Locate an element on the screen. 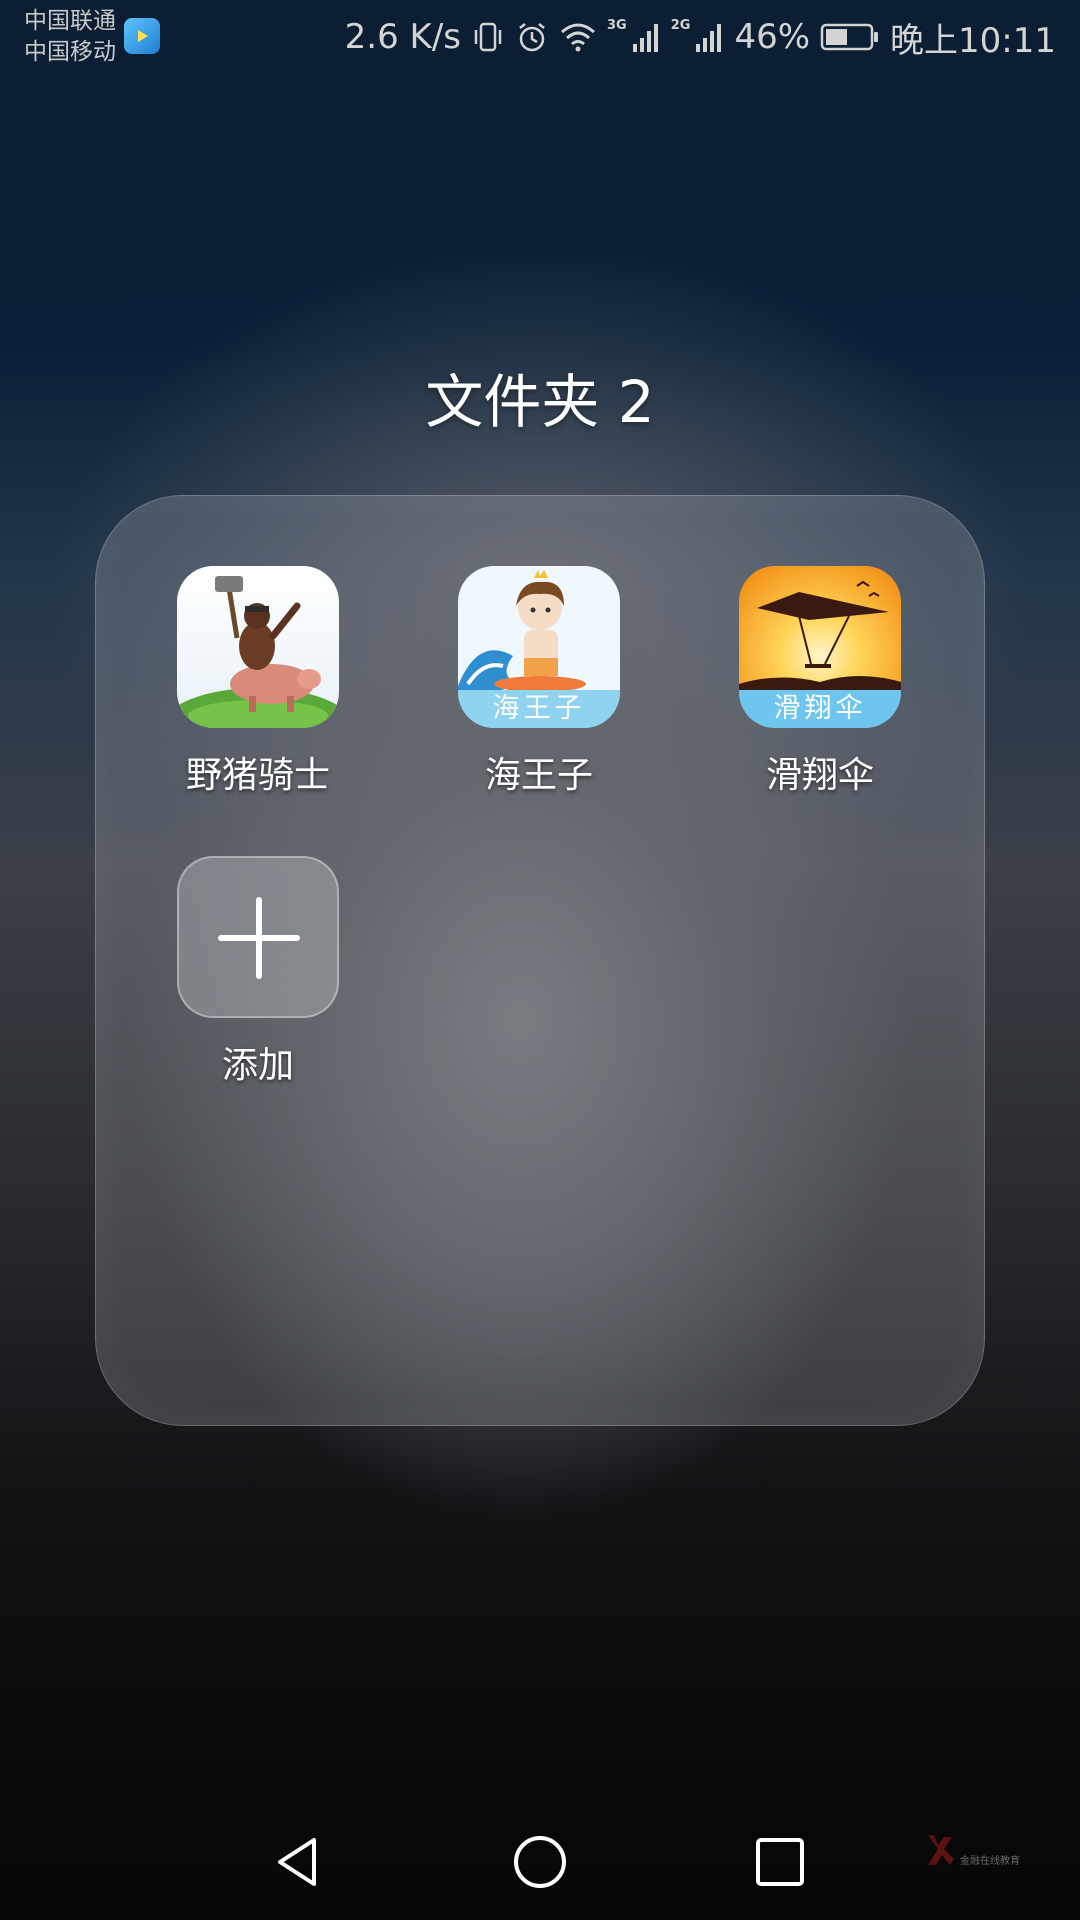  network-type-2: 2G is located at coordinates (680, 25).